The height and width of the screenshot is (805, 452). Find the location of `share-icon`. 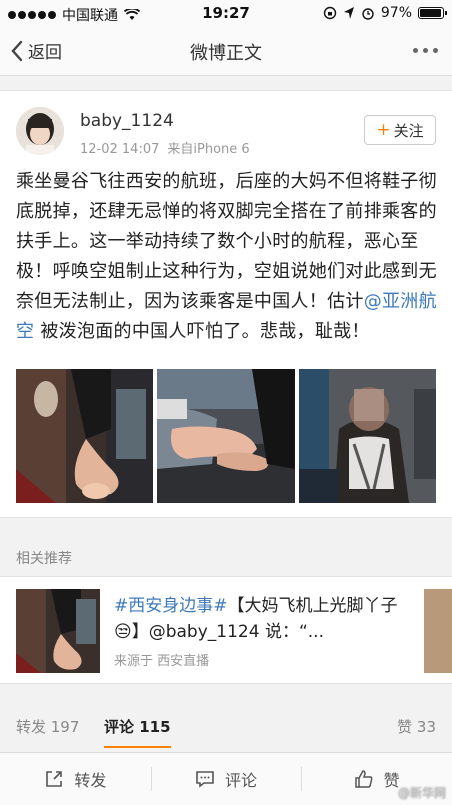

share-icon is located at coordinates (54, 779).